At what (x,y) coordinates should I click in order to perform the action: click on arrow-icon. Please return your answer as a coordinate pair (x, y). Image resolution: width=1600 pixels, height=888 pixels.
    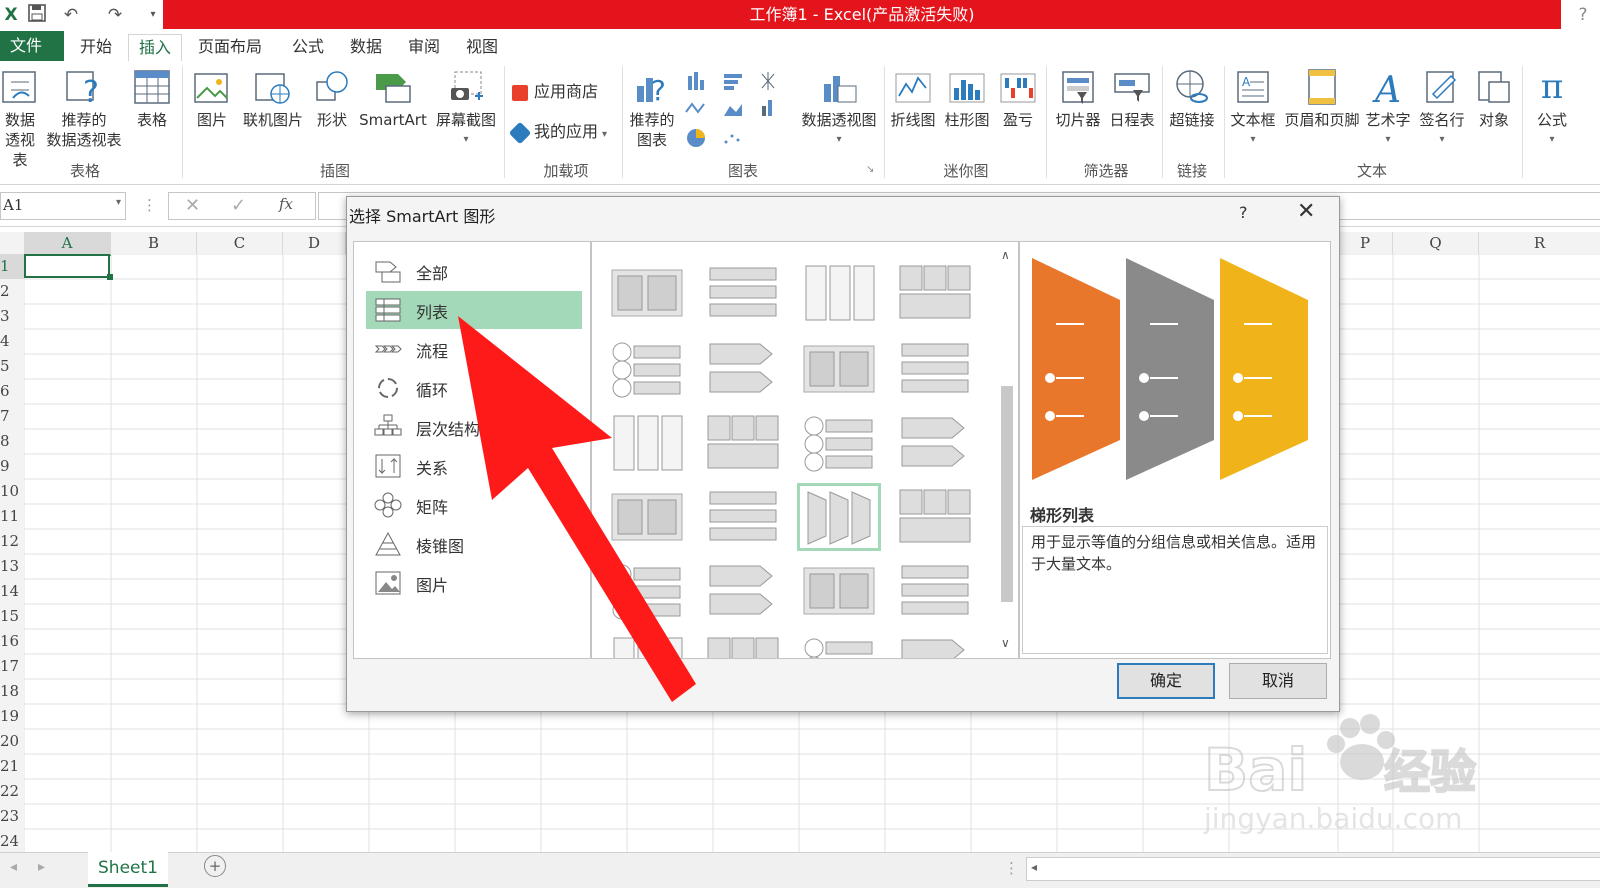
    Looking at the image, I should click on (577, 509).